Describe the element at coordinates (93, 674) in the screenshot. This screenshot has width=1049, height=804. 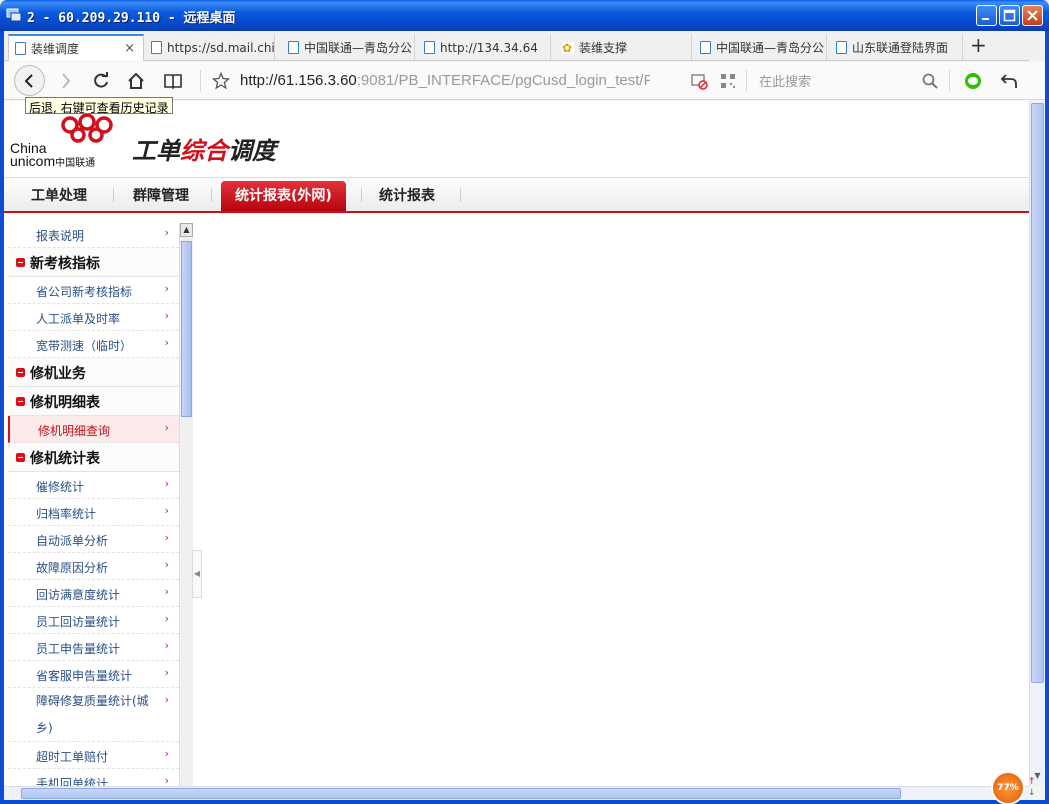
I see `sidebar-item: 省客服申告量统计 ›` at that location.